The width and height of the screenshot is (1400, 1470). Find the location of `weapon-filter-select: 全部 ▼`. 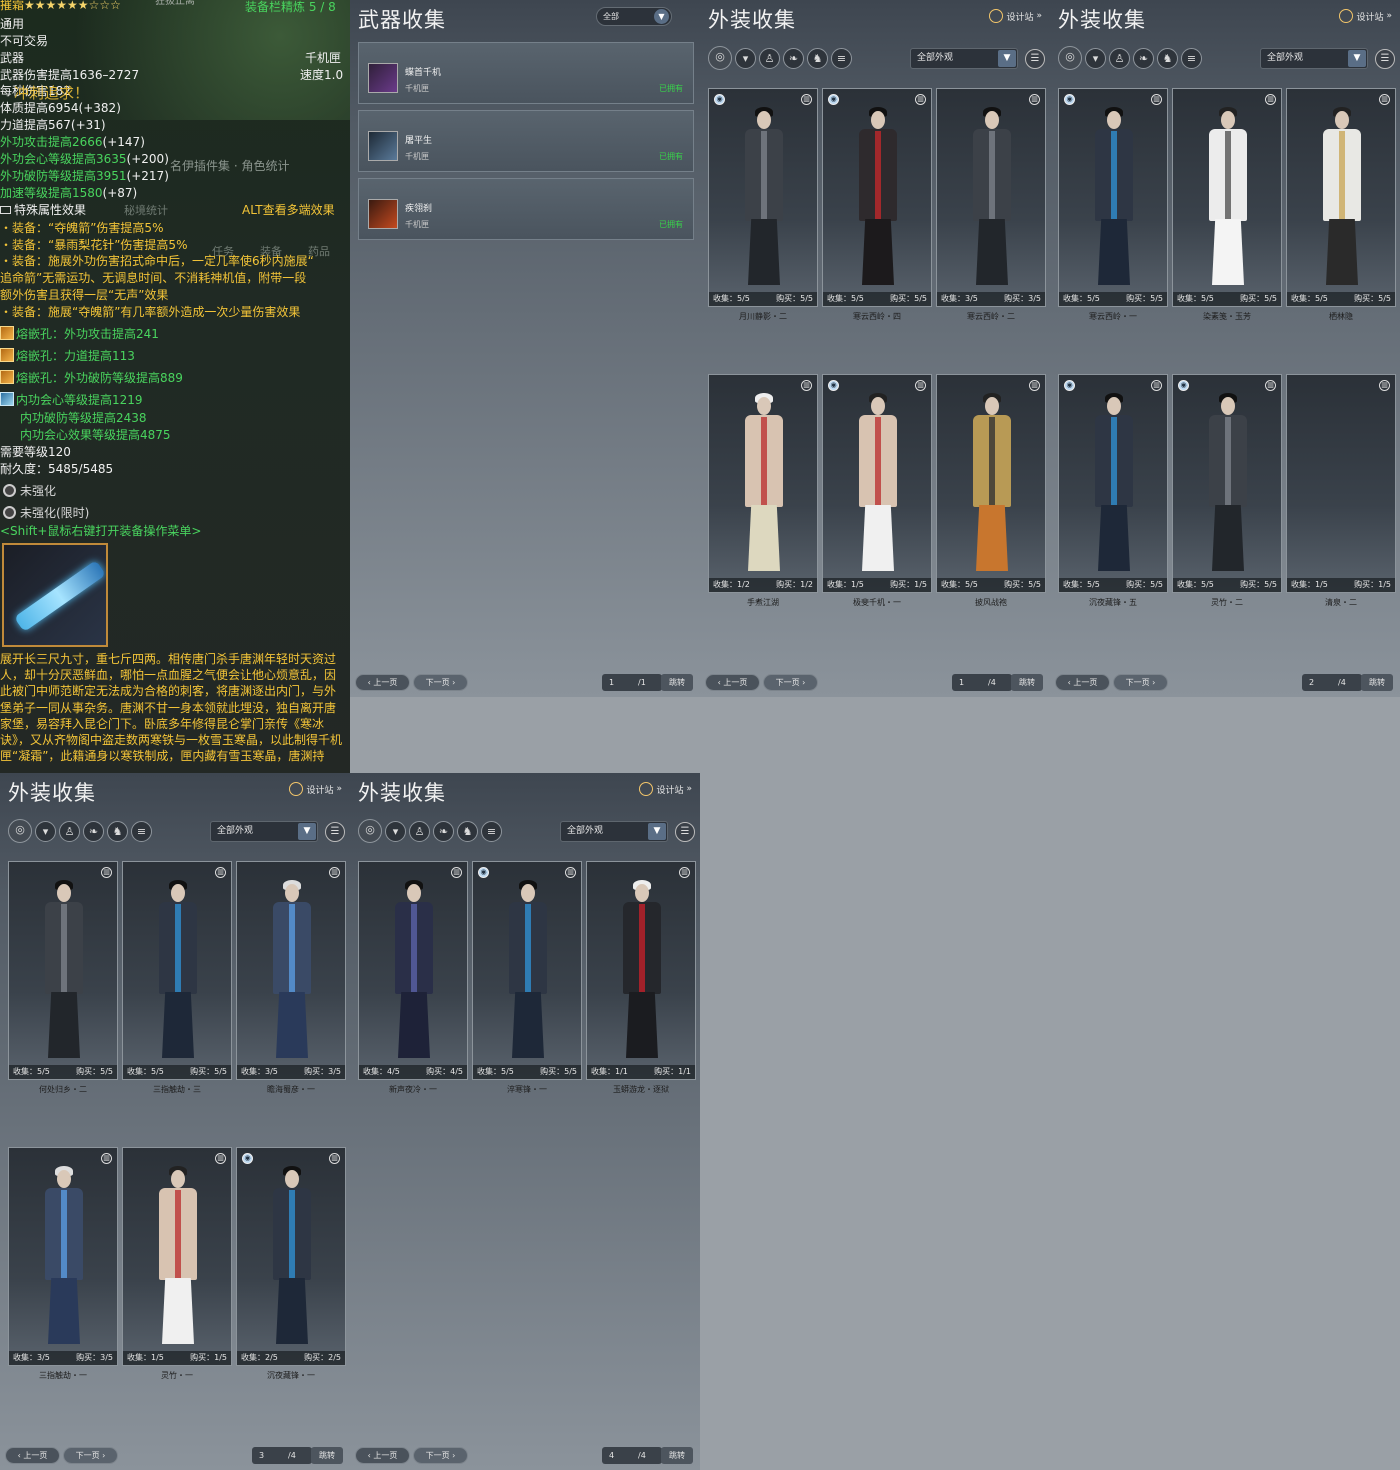

weapon-filter-select: 全部 ▼ is located at coordinates (634, 16).